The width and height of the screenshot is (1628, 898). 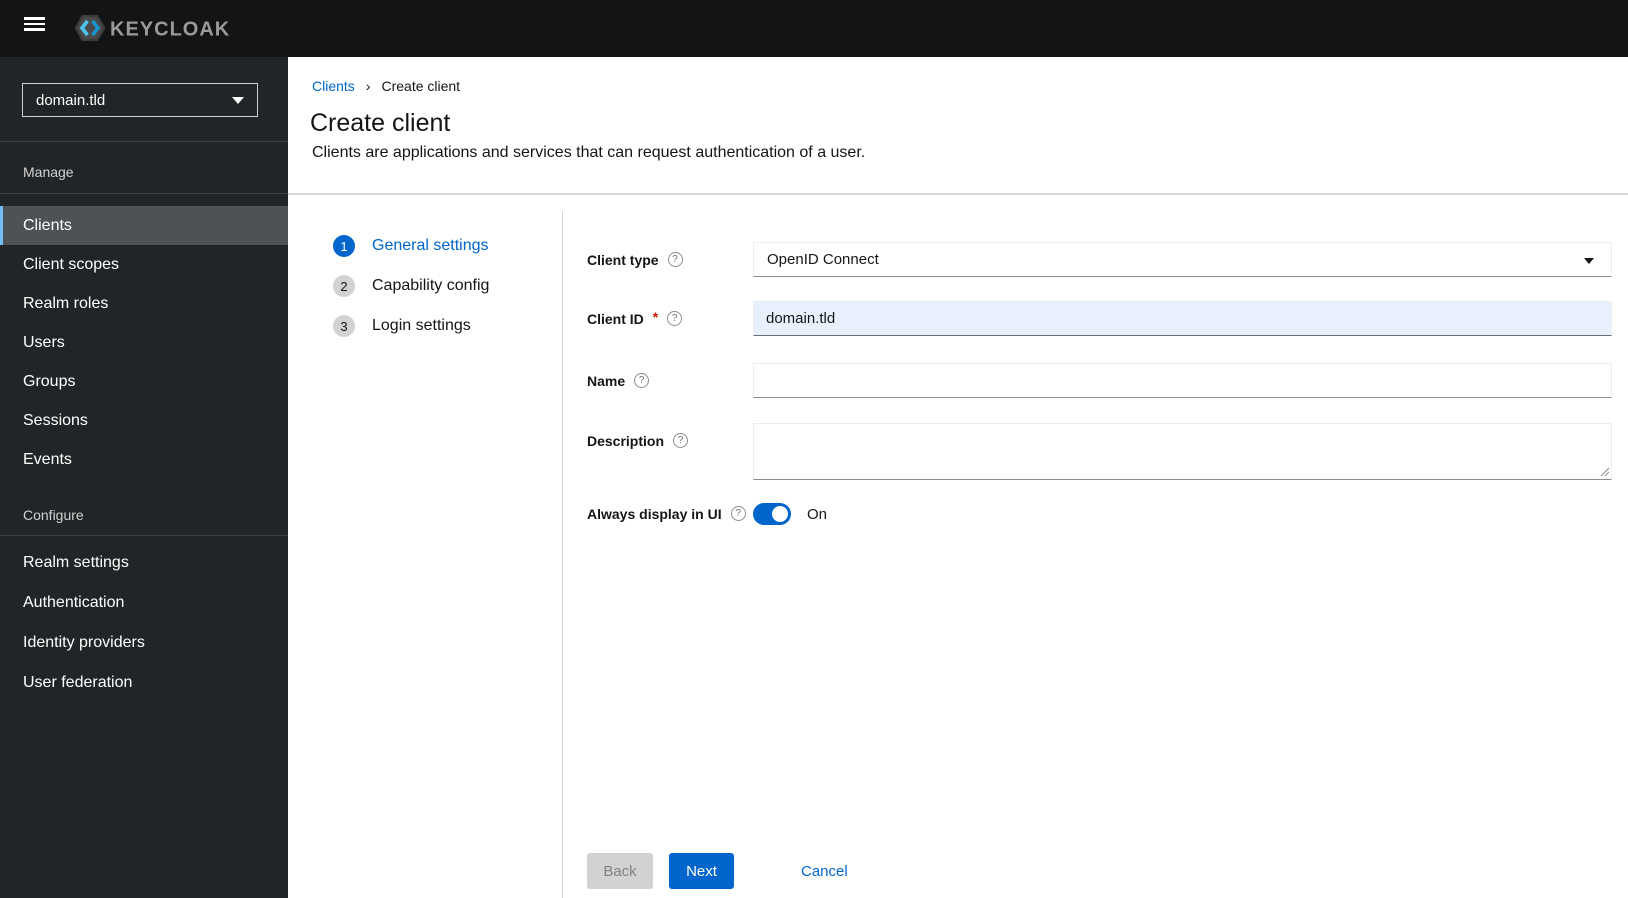 What do you see at coordinates (53, 515) in the screenshot?
I see `nav-group-title-configure: Configure` at bounding box center [53, 515].